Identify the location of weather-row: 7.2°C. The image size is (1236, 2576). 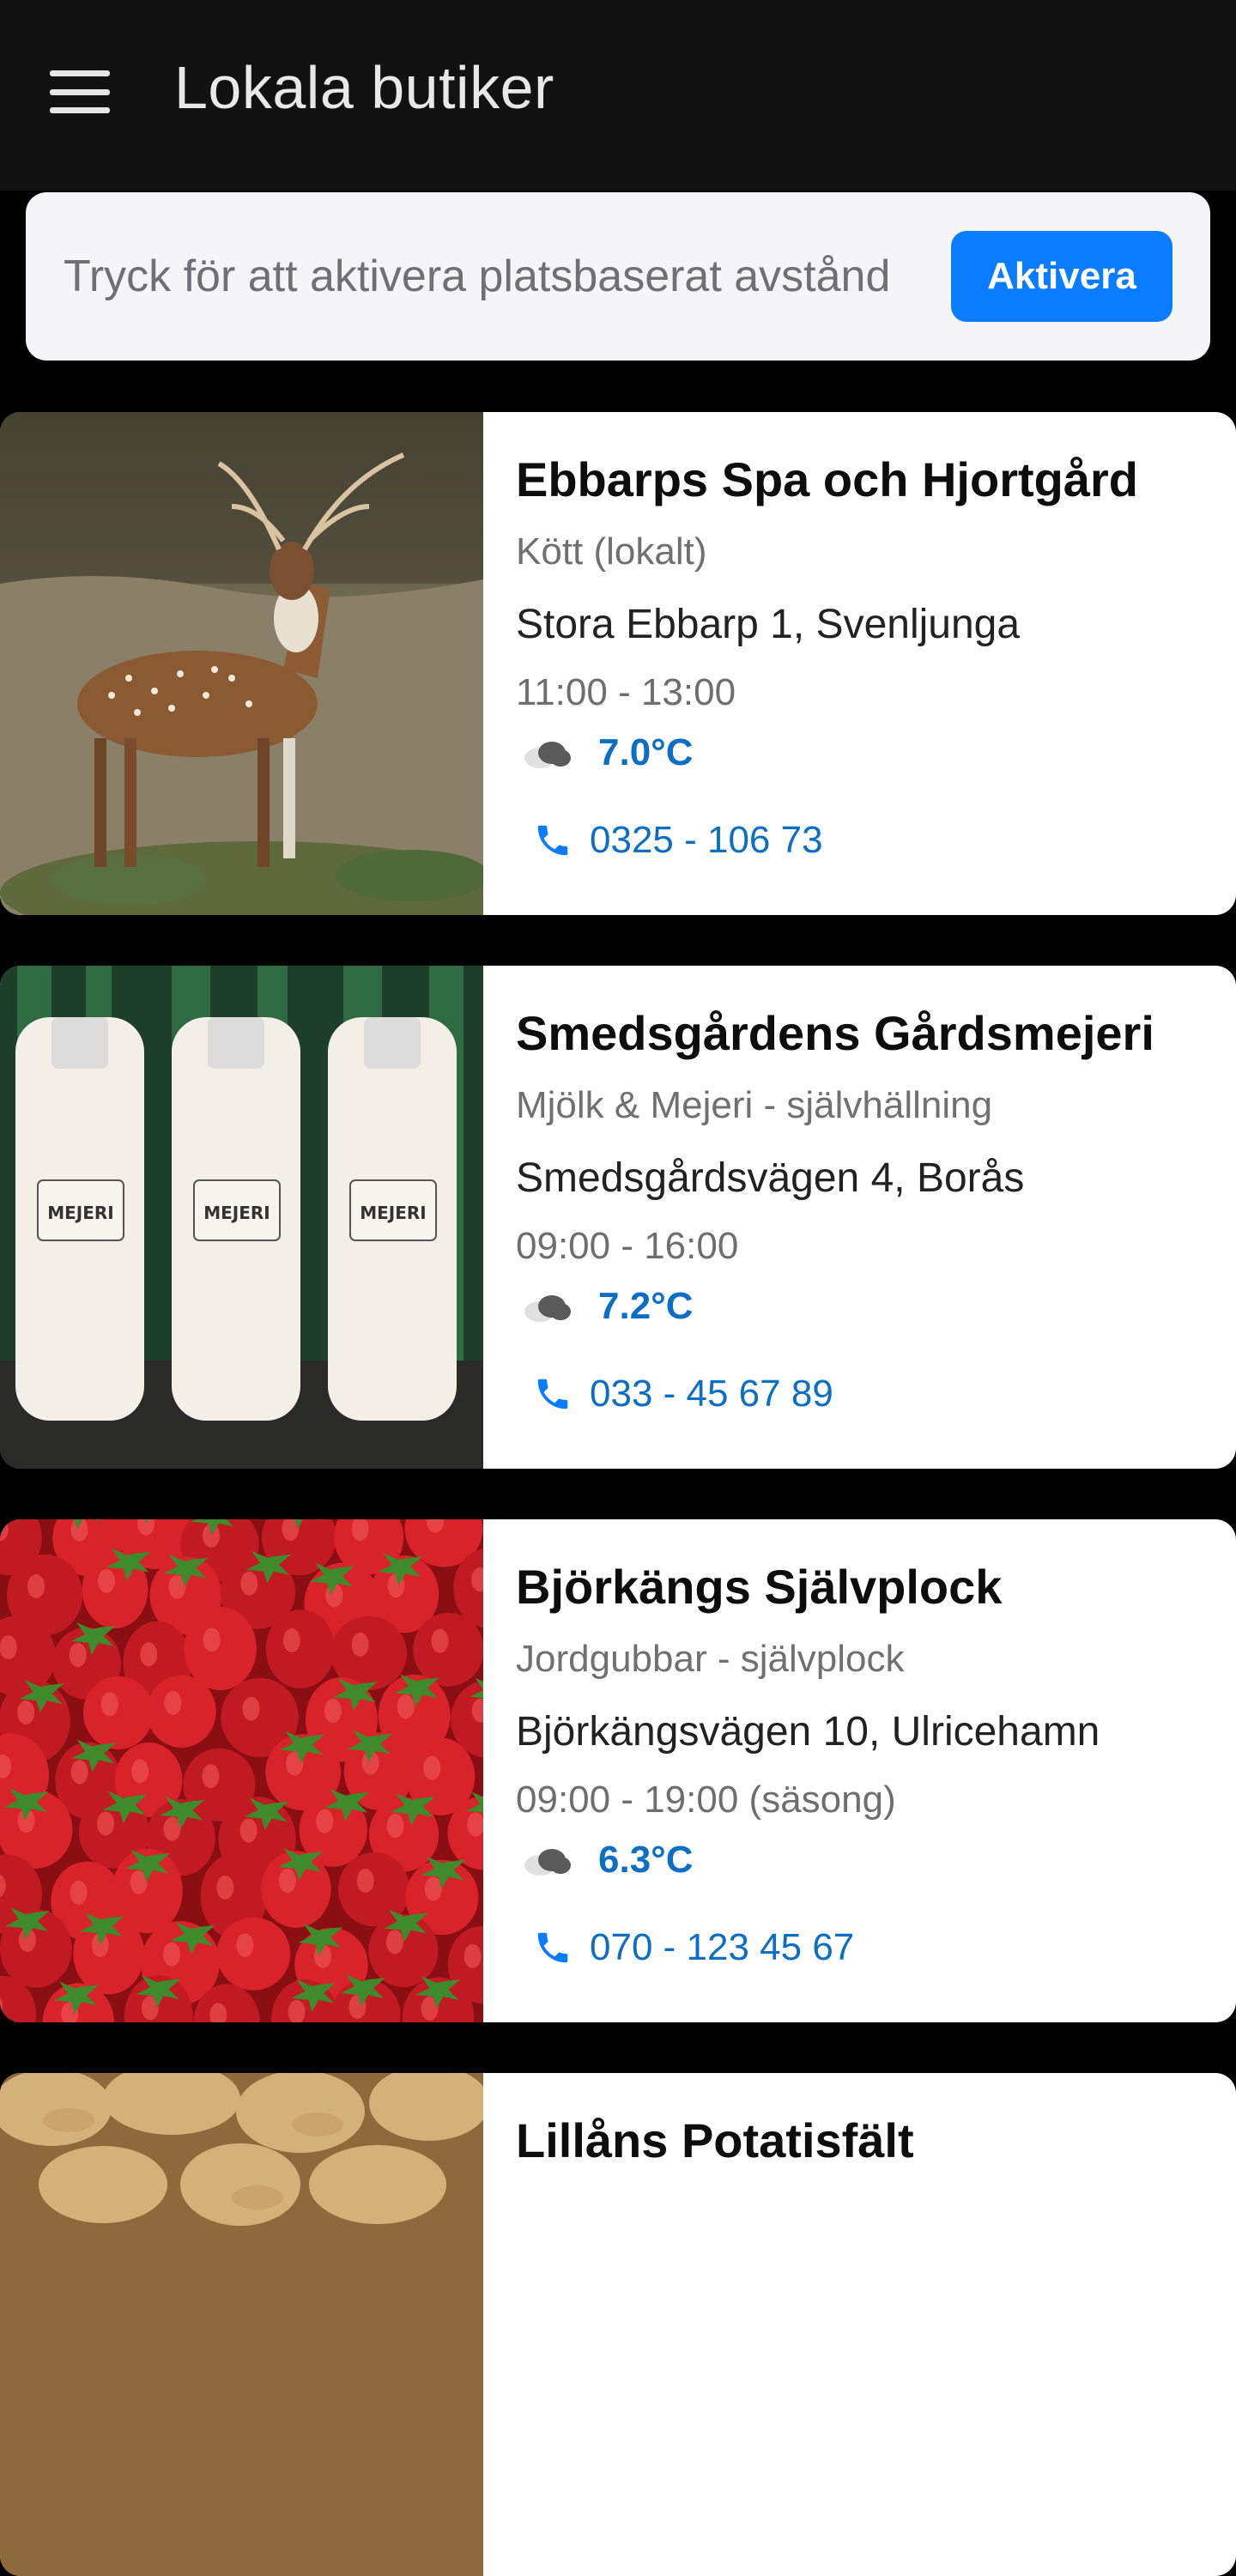
(608, 1306).